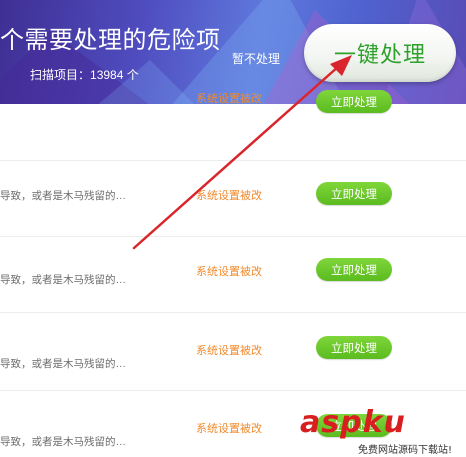  I want to click on scan-unit: 个, so click(132, 75).